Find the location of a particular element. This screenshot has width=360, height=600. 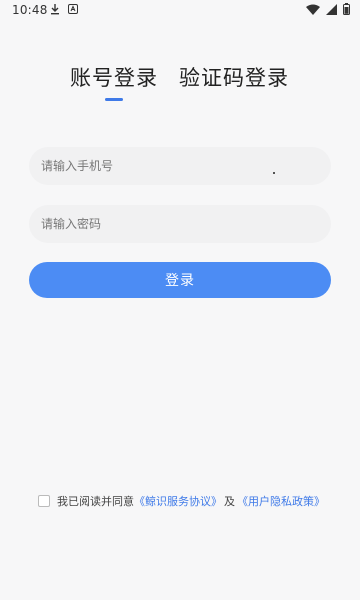

service-agreement-link: 《鲸识服务协议》 is located at coordinates (178, 501).